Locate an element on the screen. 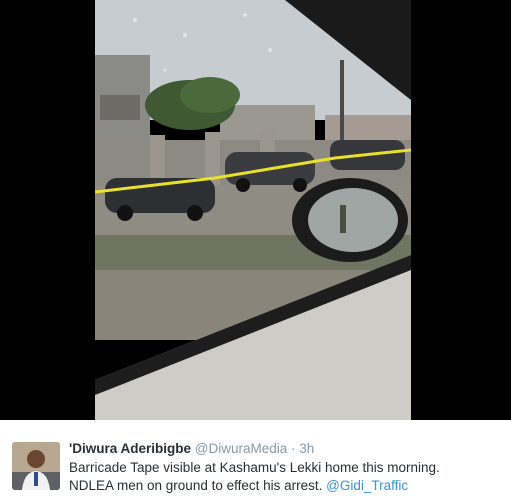 This screenshot has width=511, height=499. user-avatar is located at coordinates (36, 466).